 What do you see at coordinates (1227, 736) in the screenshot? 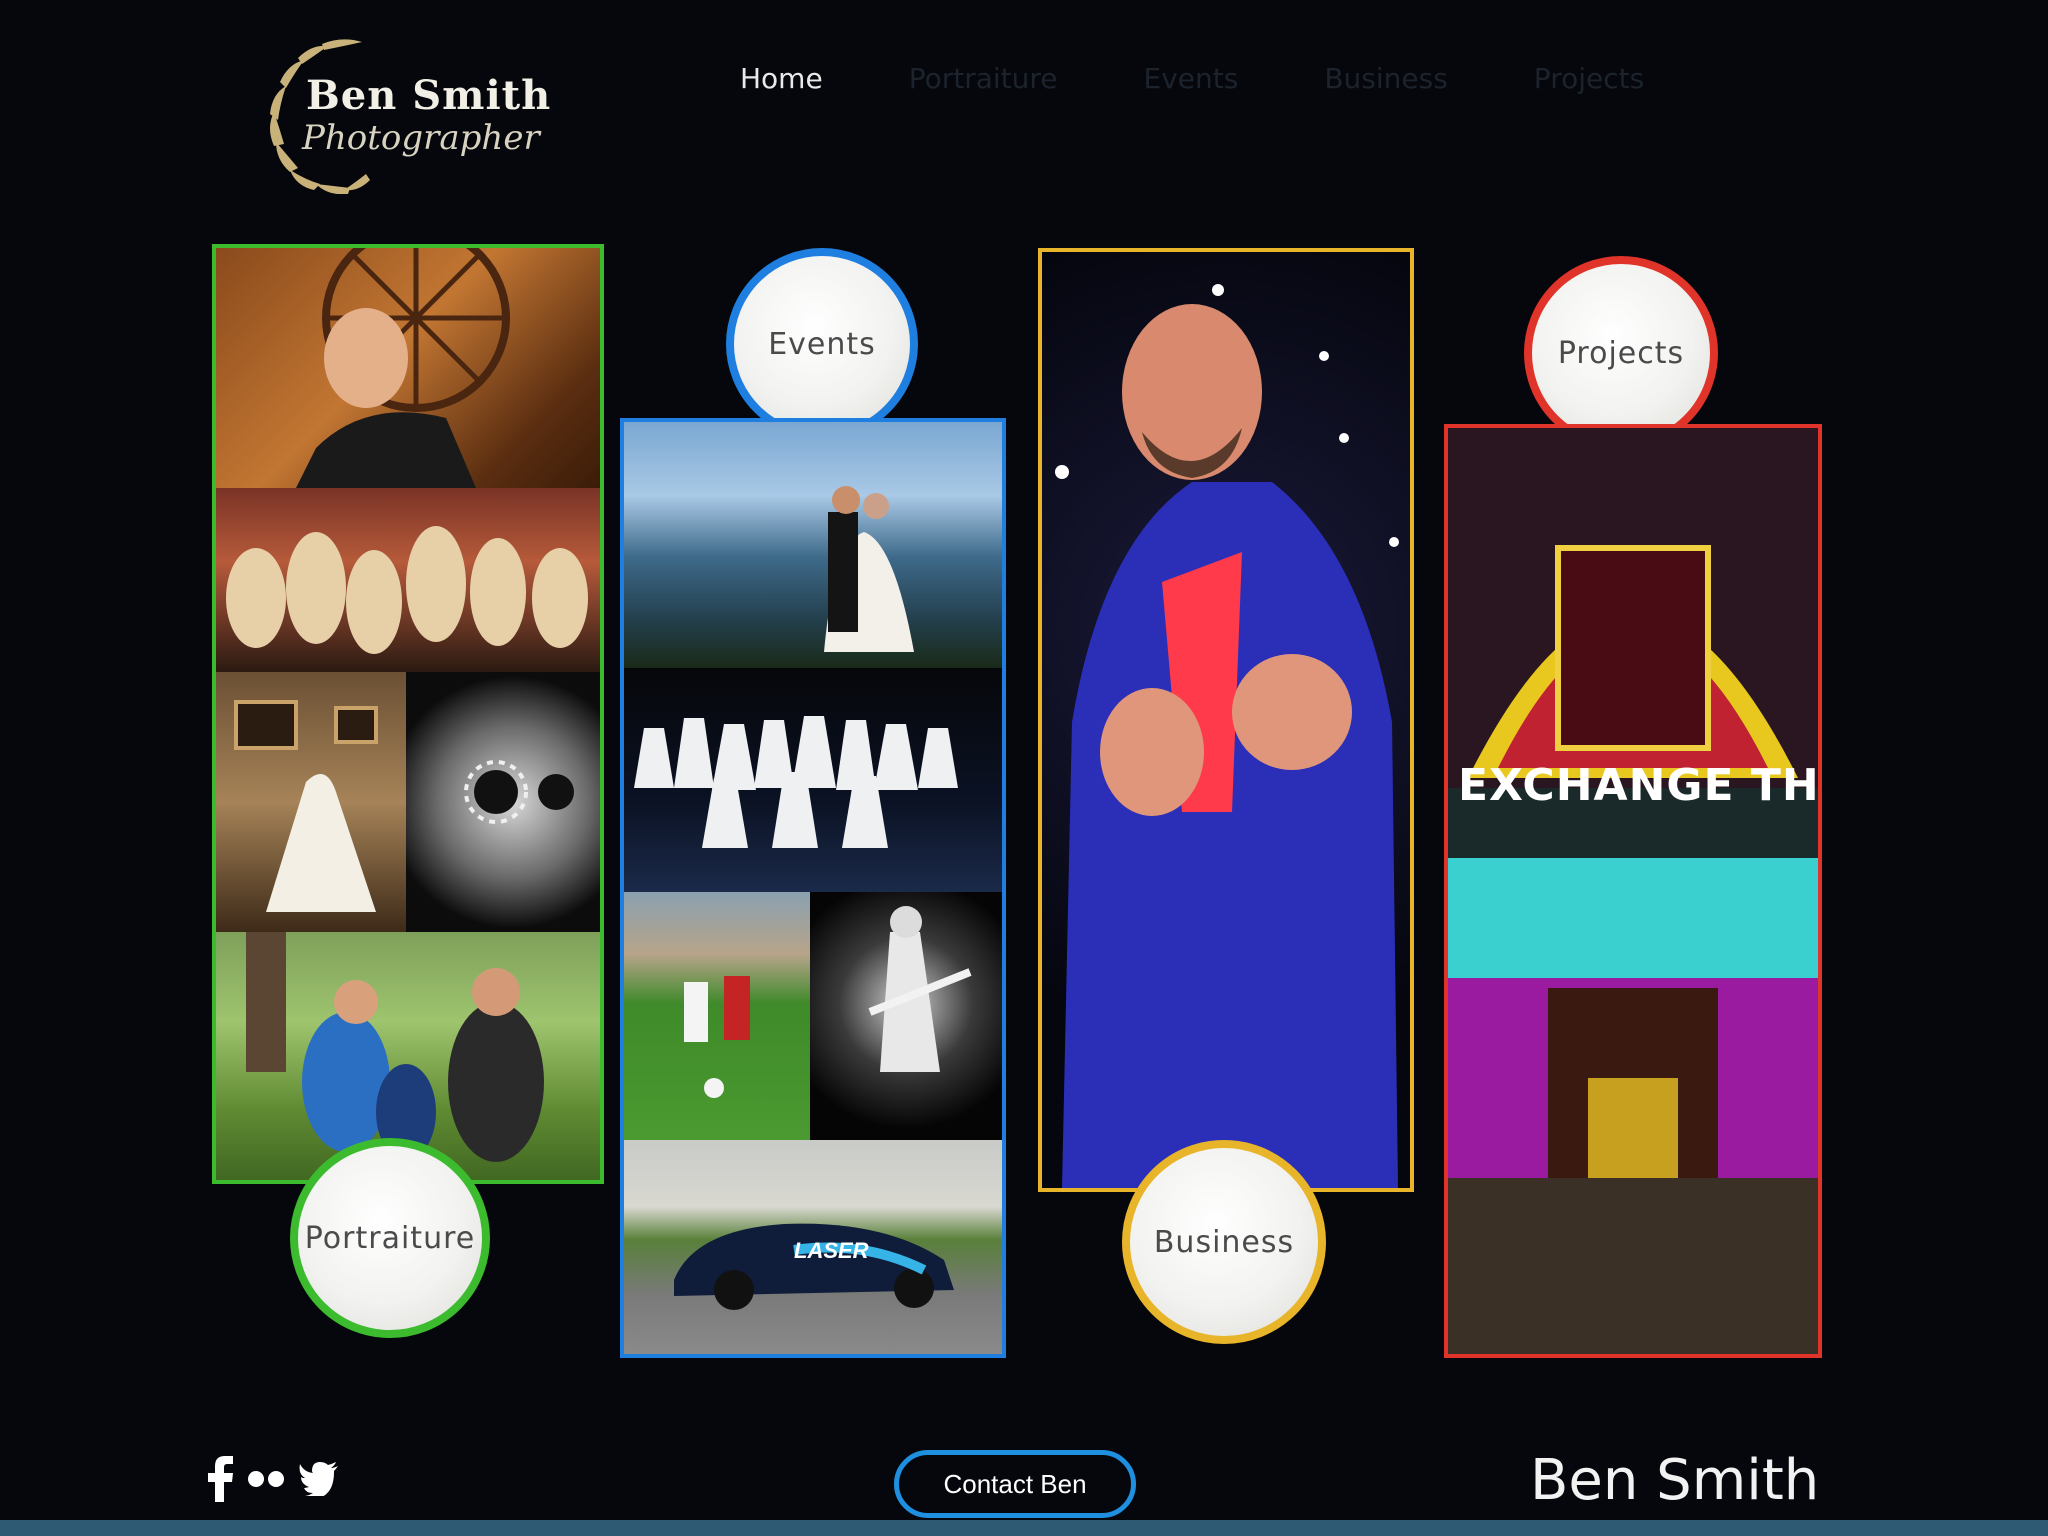
I see `speaker-photo` at bounding box center [1227, 736].